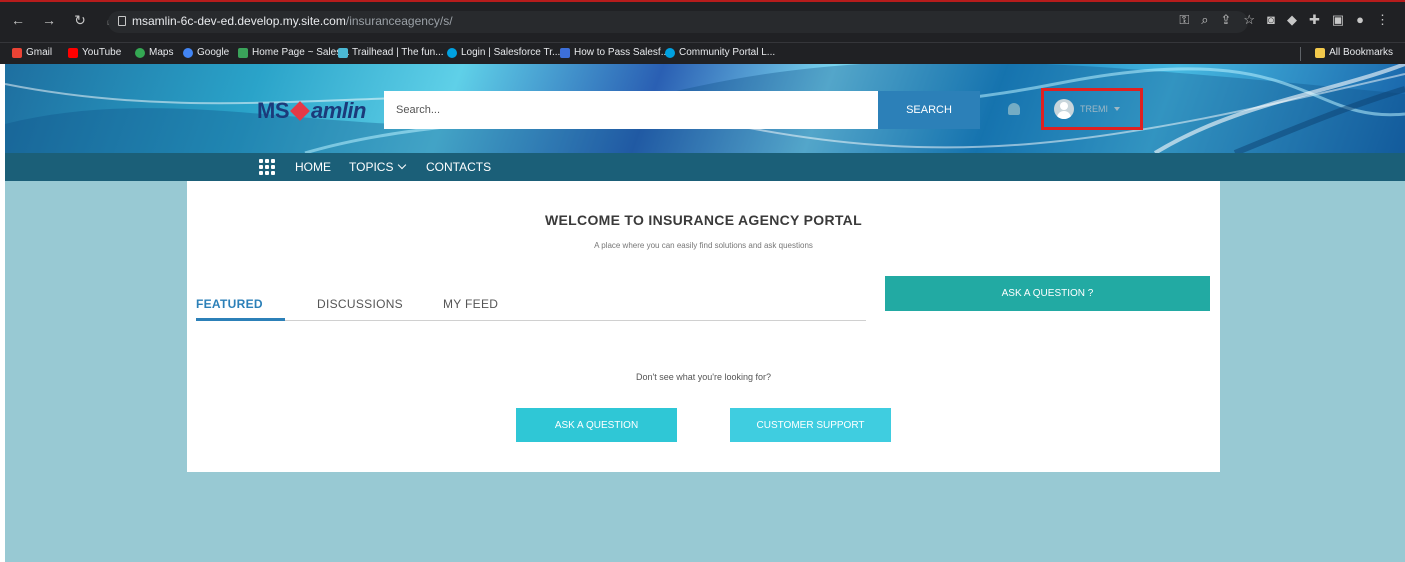 The height and width of the screenshot is (562, 1405). What do you see at coordinates (1292, 20) in the screenshot?
I see `extension-icon: ◆` at bounding box center [1292, 20].